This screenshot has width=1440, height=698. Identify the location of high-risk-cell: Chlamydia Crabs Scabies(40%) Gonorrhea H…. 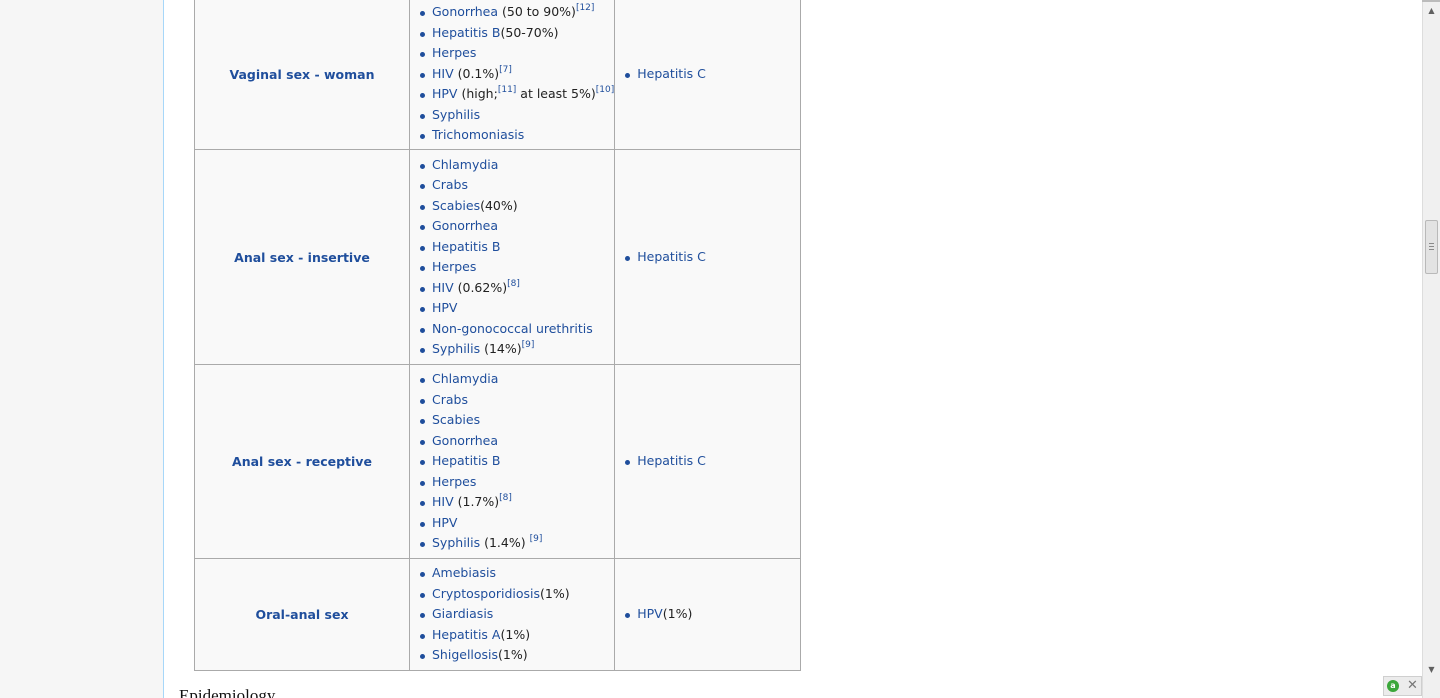
(512, 257).